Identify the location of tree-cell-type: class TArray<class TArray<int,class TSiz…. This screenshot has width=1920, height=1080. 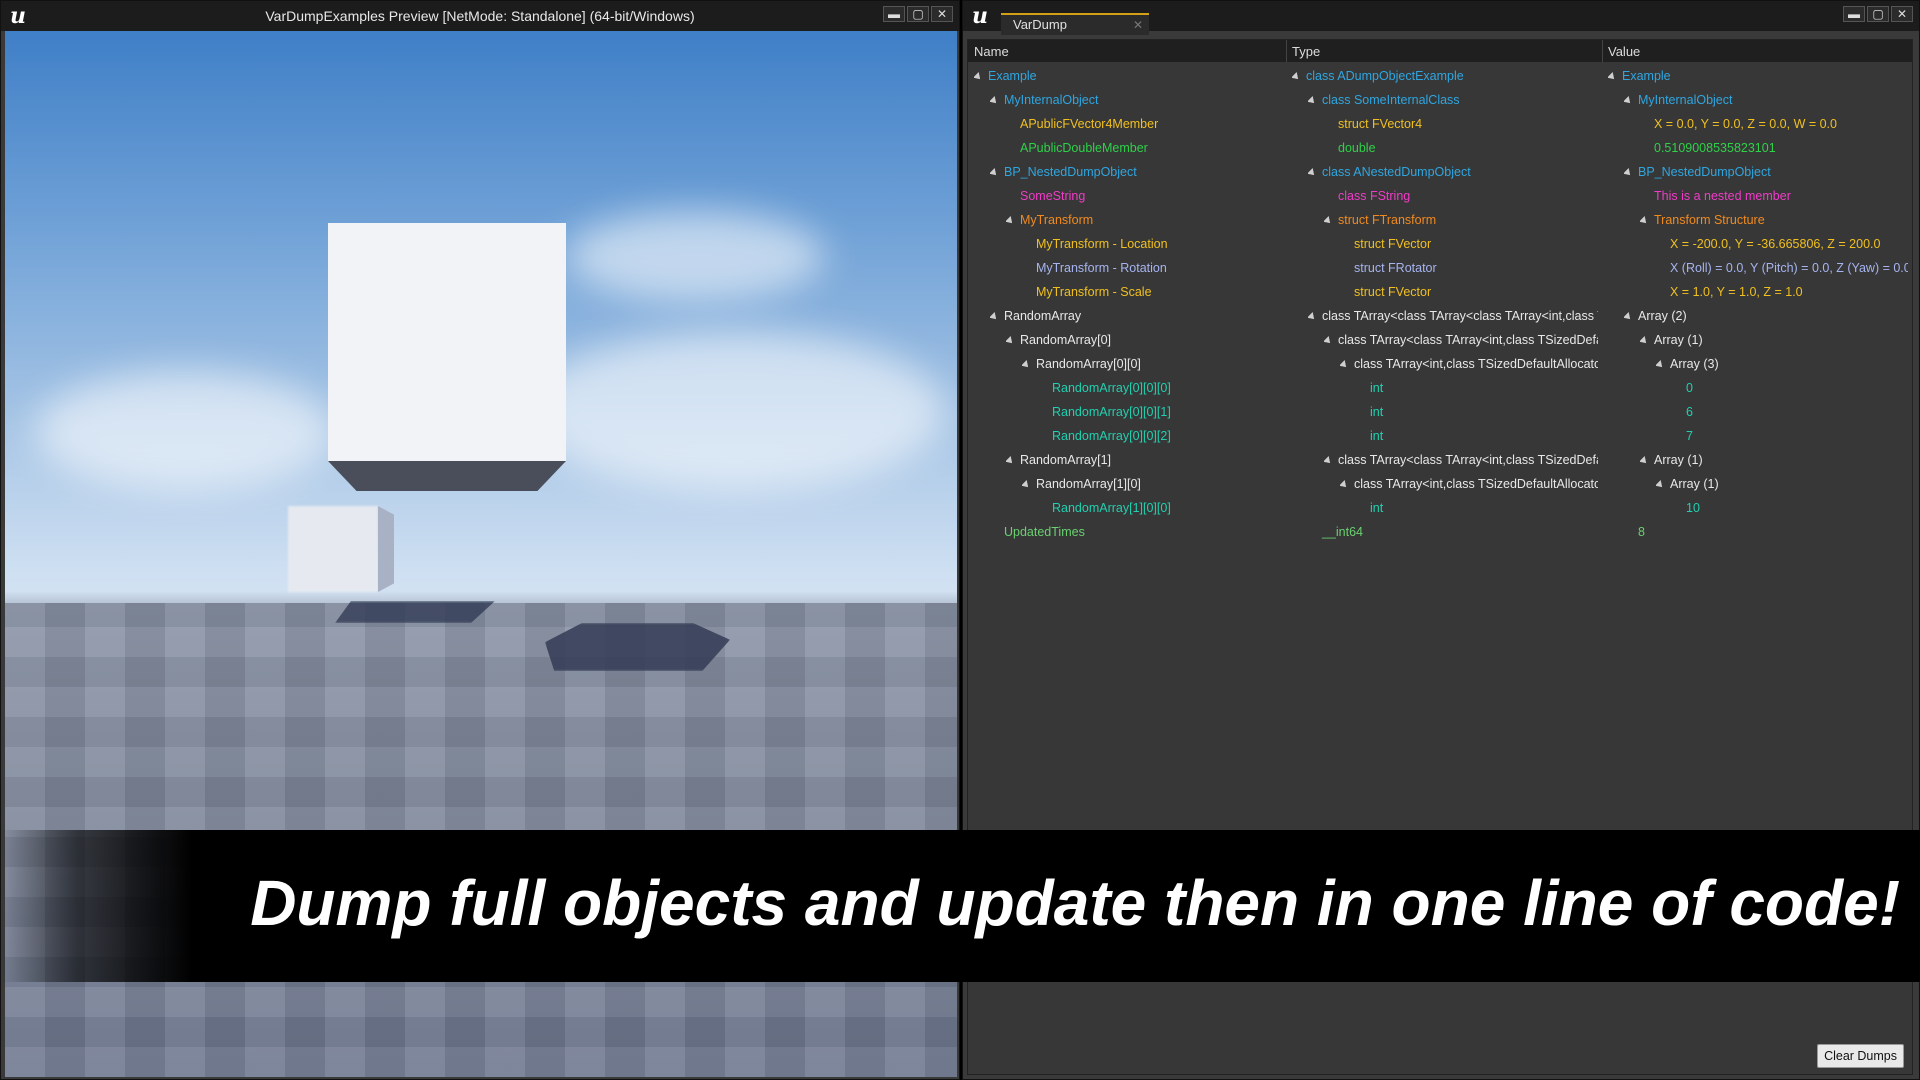
(1461, 340).